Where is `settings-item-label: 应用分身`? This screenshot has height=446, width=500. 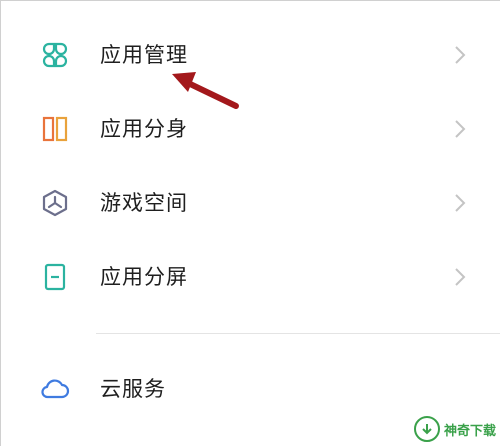 settings-item-label: 应用分身 is located at coordinates (144, 129).